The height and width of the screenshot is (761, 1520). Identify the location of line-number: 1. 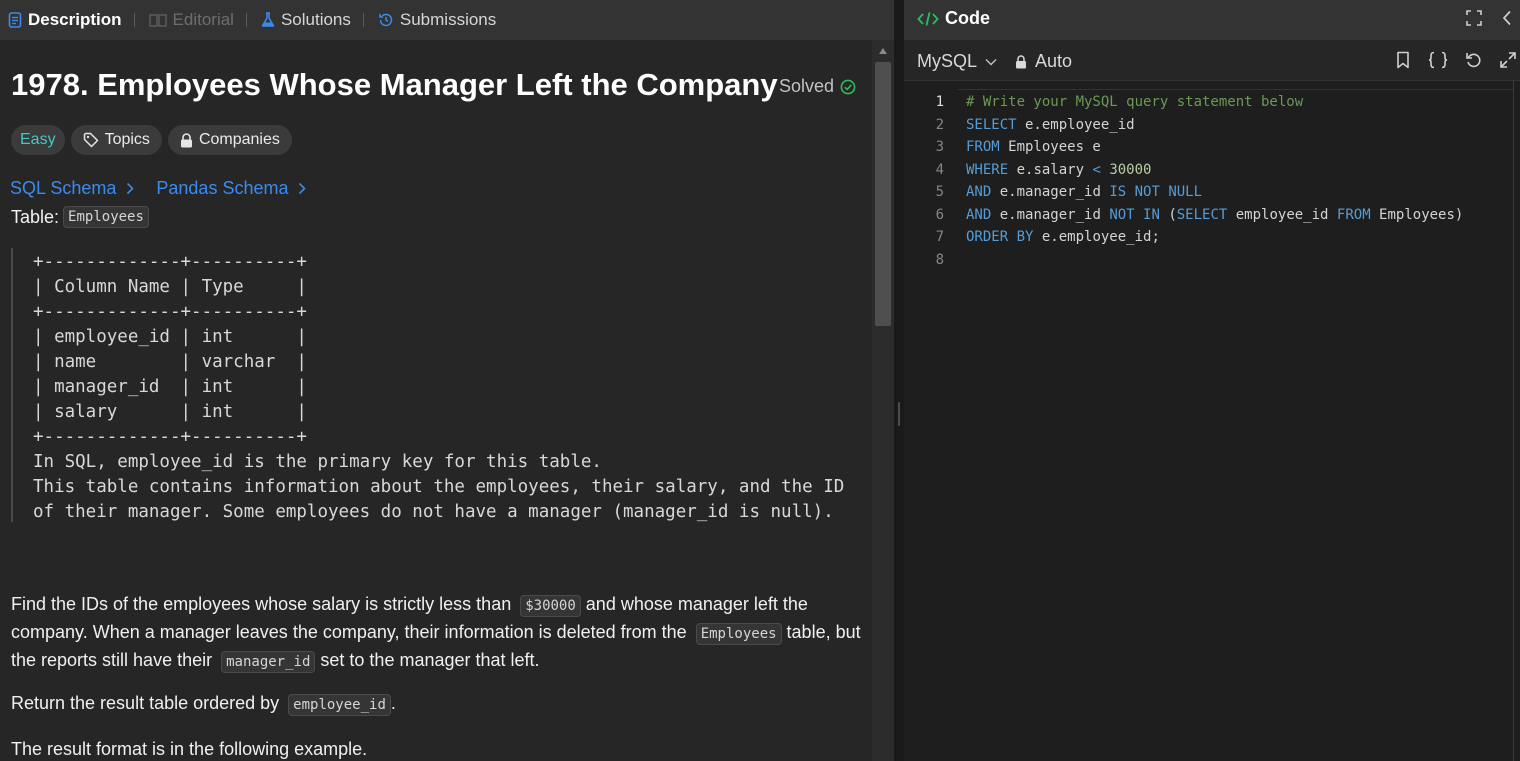
(939, 102).